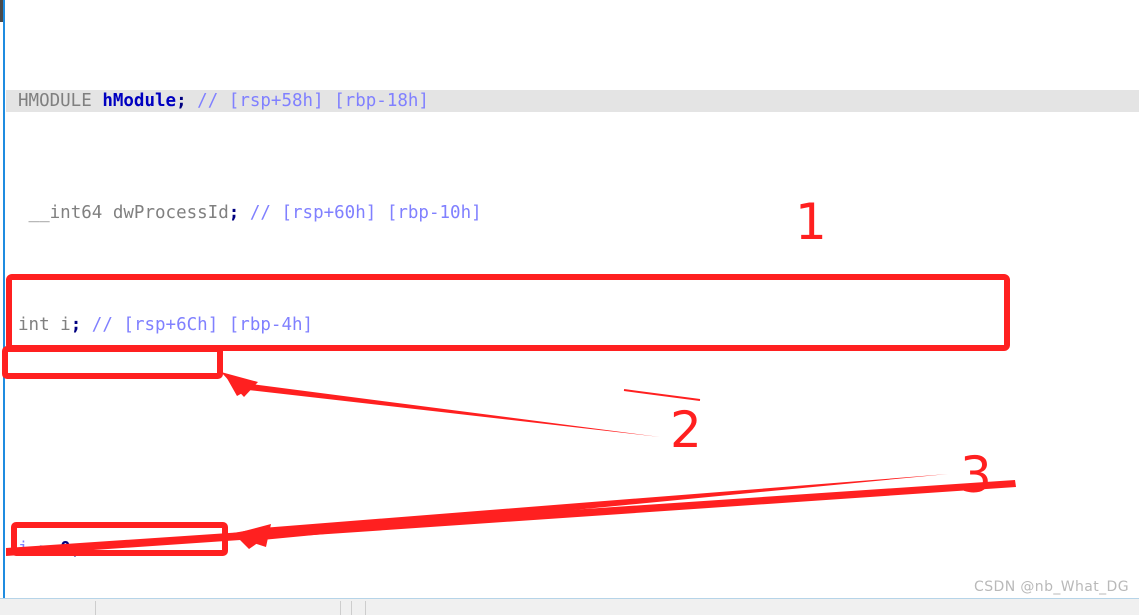 The height and width of the screenshot is (615, 1139). What do you see at coordinates (686, 430) in the screenshot?
I see `annotation-number-2: 2` at bounding box center [686, 430].